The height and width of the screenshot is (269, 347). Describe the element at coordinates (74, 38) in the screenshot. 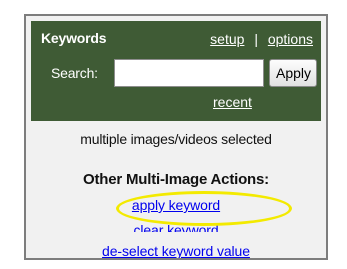

I see `panel-title: Keywords` at that location.